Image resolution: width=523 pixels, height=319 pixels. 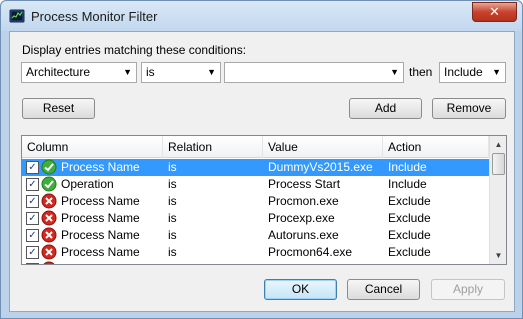 What do you see at coordinates (320, 167) in the screenshot?
I see `cell-value: DummyVs2015.exe` at bounding box center [320, 167].